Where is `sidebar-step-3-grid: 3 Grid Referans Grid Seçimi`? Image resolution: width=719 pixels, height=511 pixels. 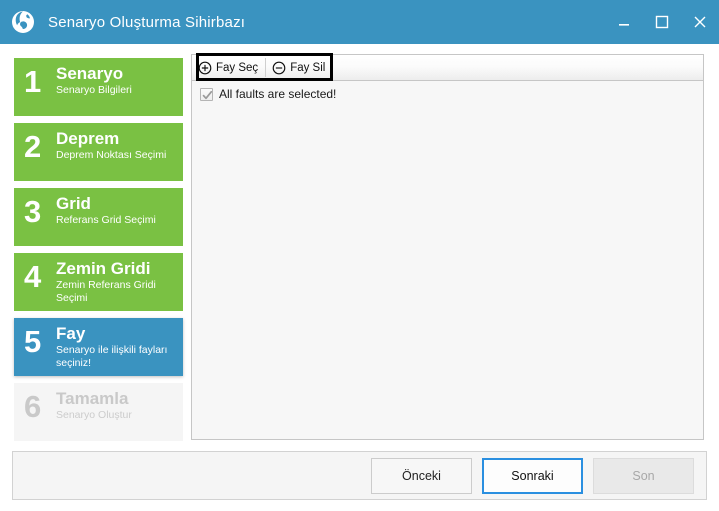 sidebar-step-3-grid: 3 Grid Referans Grid Seçimi is located at coordinates (98, 217).